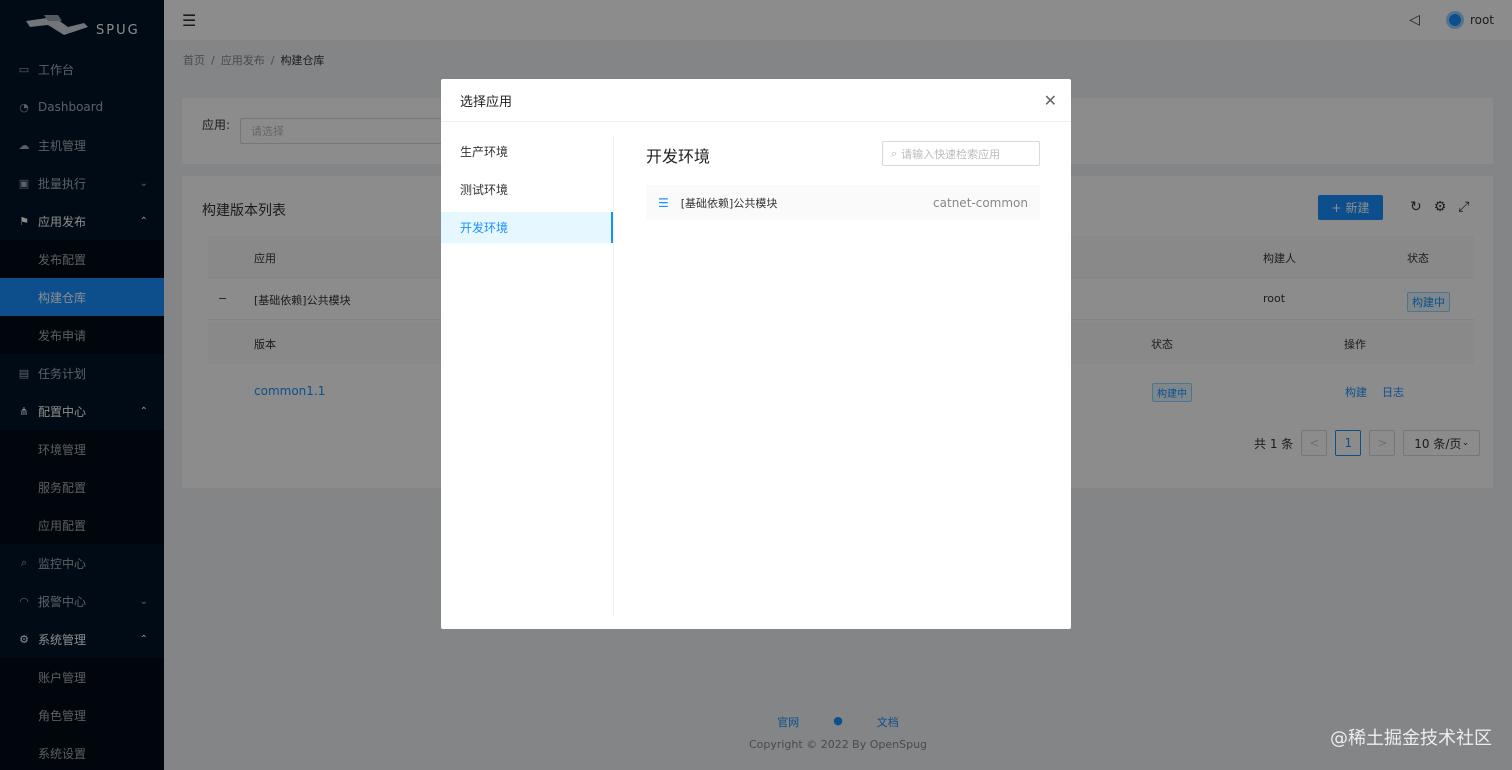 This screenshot has width=1512, height=770. Describe the element at coordinates (951, 154) in the screenshot. I see `search-placeholder: 请输入快速检索应用` at that location.